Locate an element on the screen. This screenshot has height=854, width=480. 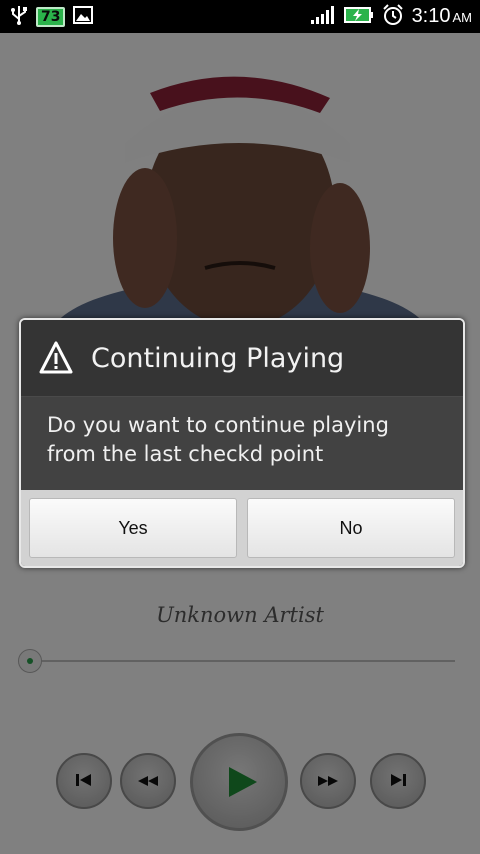
dialog-button-bar: Yes No is located at coordinates (242, 528).